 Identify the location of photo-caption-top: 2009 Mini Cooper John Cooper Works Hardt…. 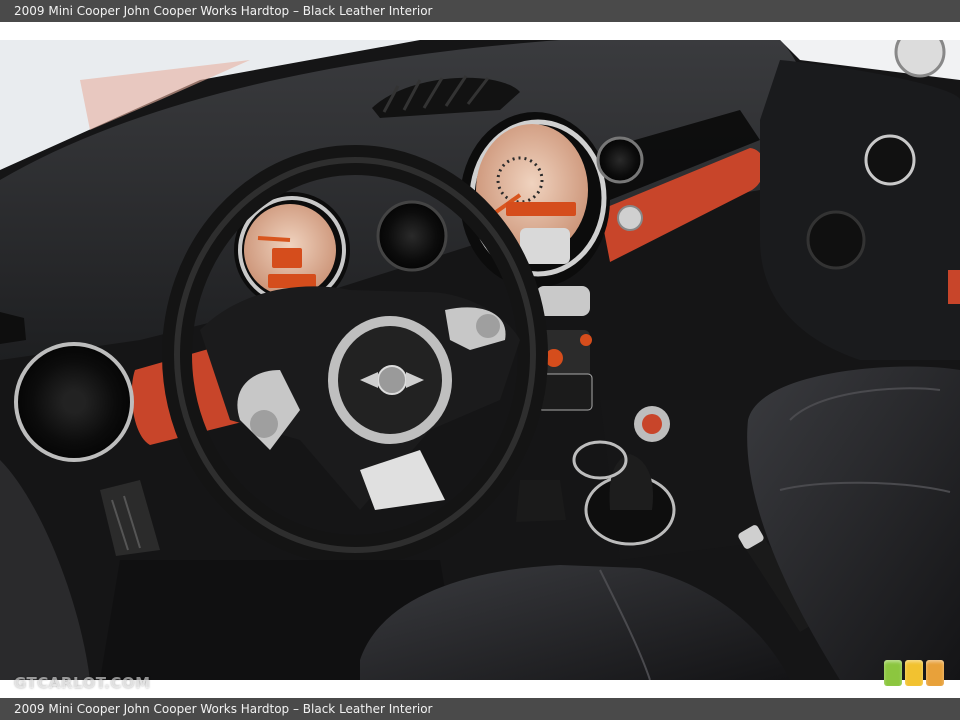
(480, 11).